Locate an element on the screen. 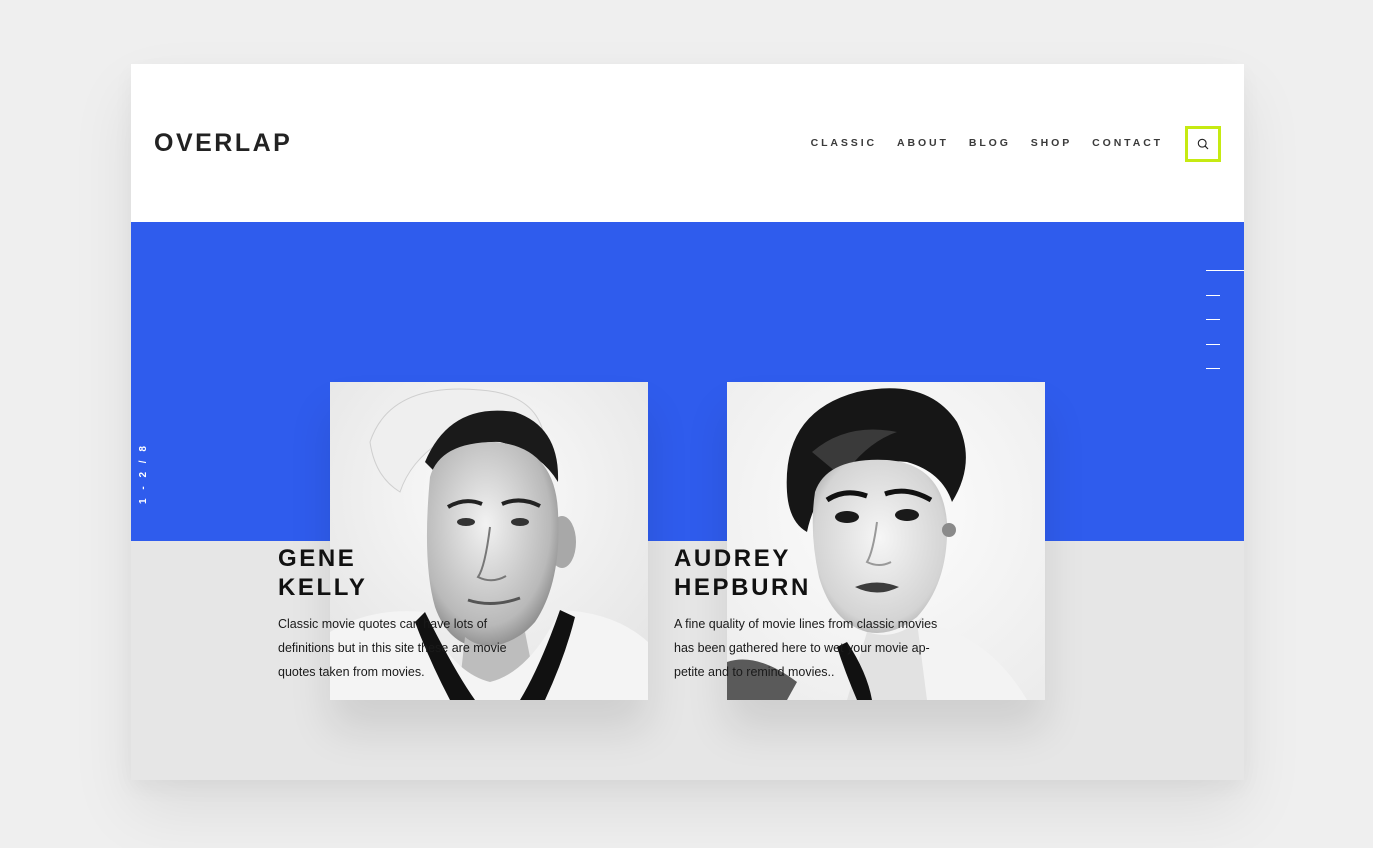 The width and height of the screenshot is (1373, 848). slide-counter: 1 - 2 / 8 is located at coordinates (143, 473).